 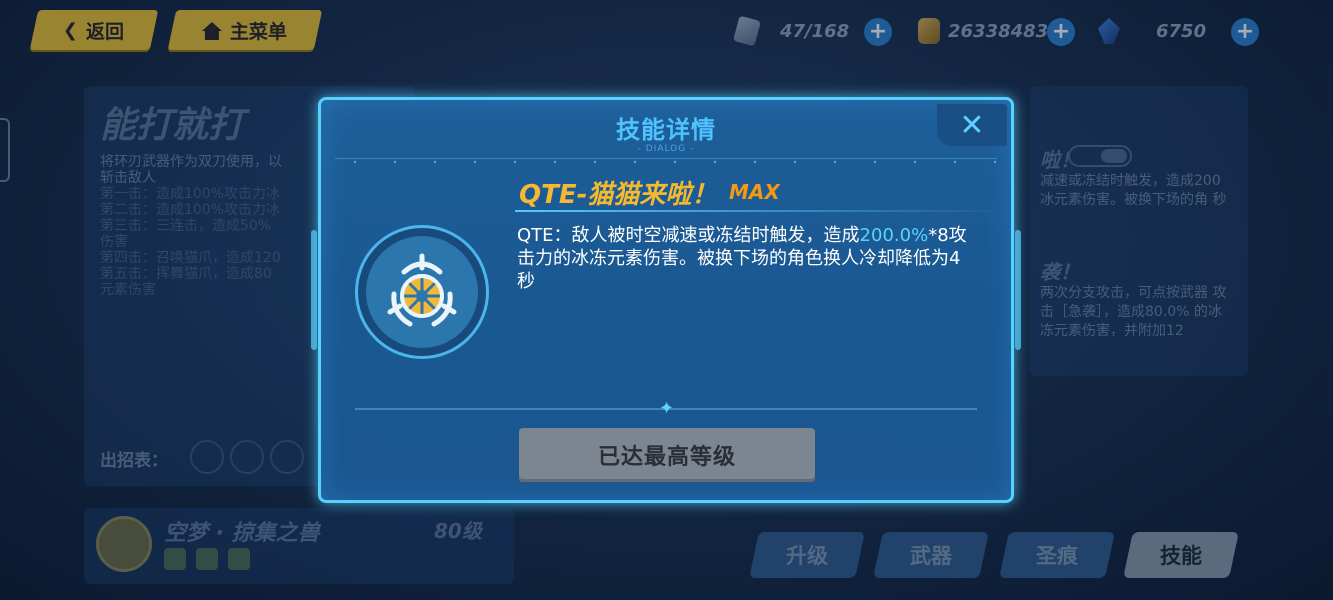 I want to click on dialog-accent-right, so click(x=1018, y=290).